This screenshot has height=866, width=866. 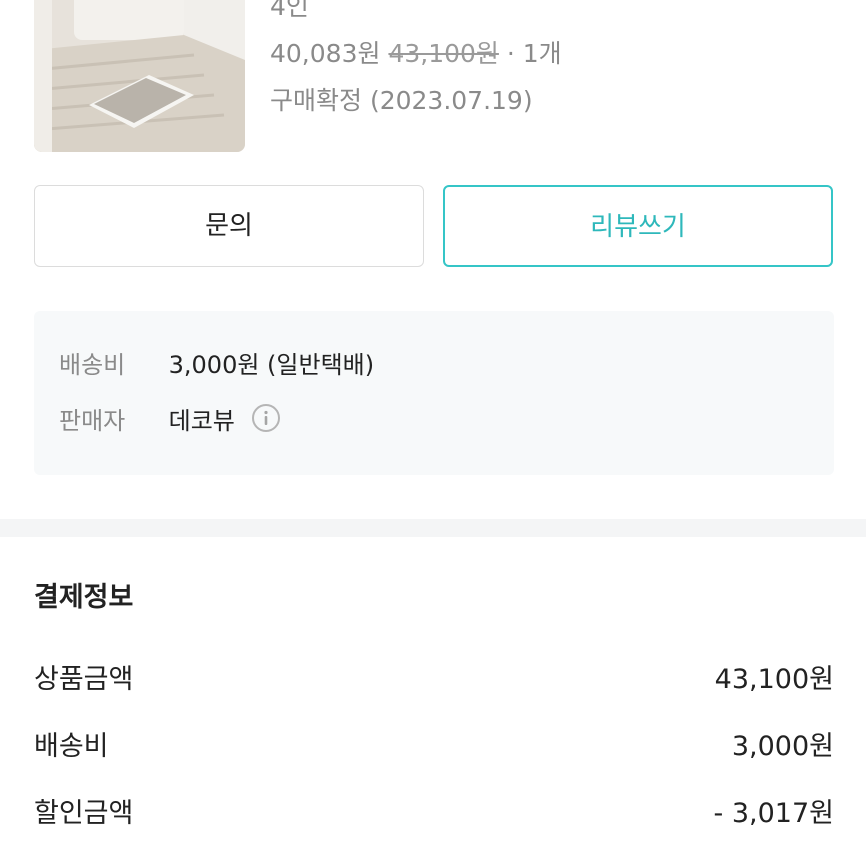 What do you see at coordinates (92, 421) in the screenshot?
I see `seller-label: 판매자` at bounding box center [92, 421].